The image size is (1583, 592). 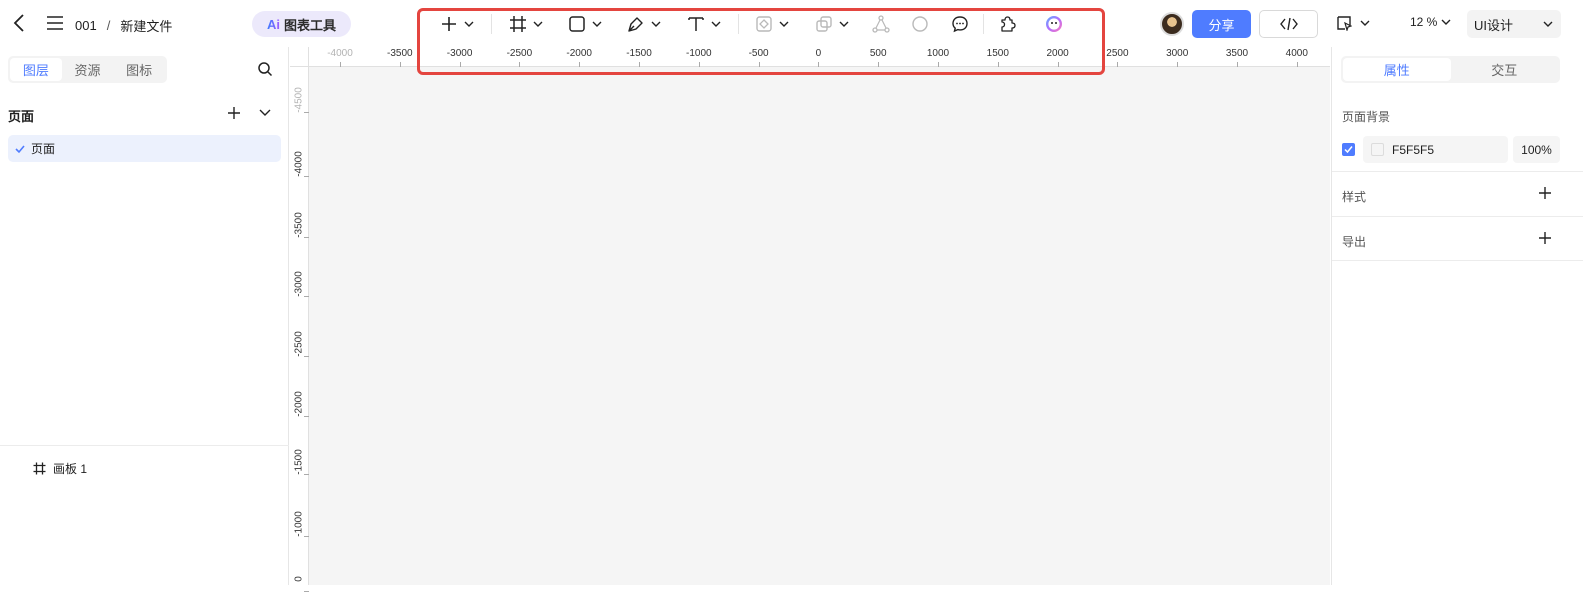 I want to click on boolean-tool, so click(x=832, y=24).